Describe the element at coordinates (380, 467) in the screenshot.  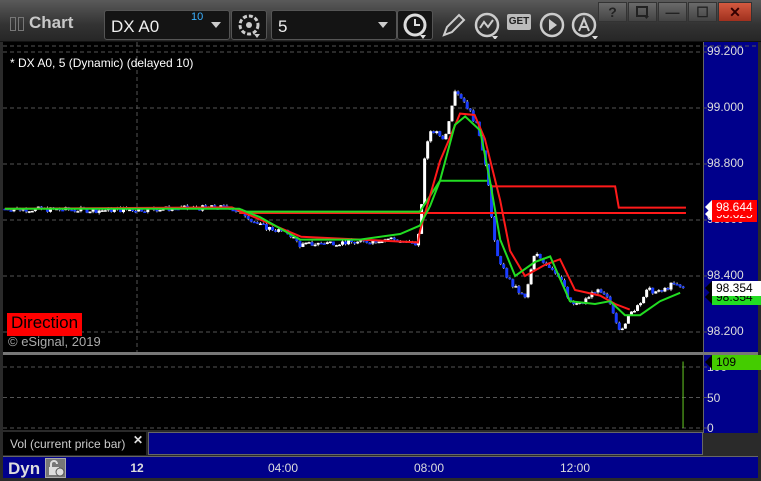
I see `time-axis: Dyn 12 04:00 08:00 12:00` at that location.